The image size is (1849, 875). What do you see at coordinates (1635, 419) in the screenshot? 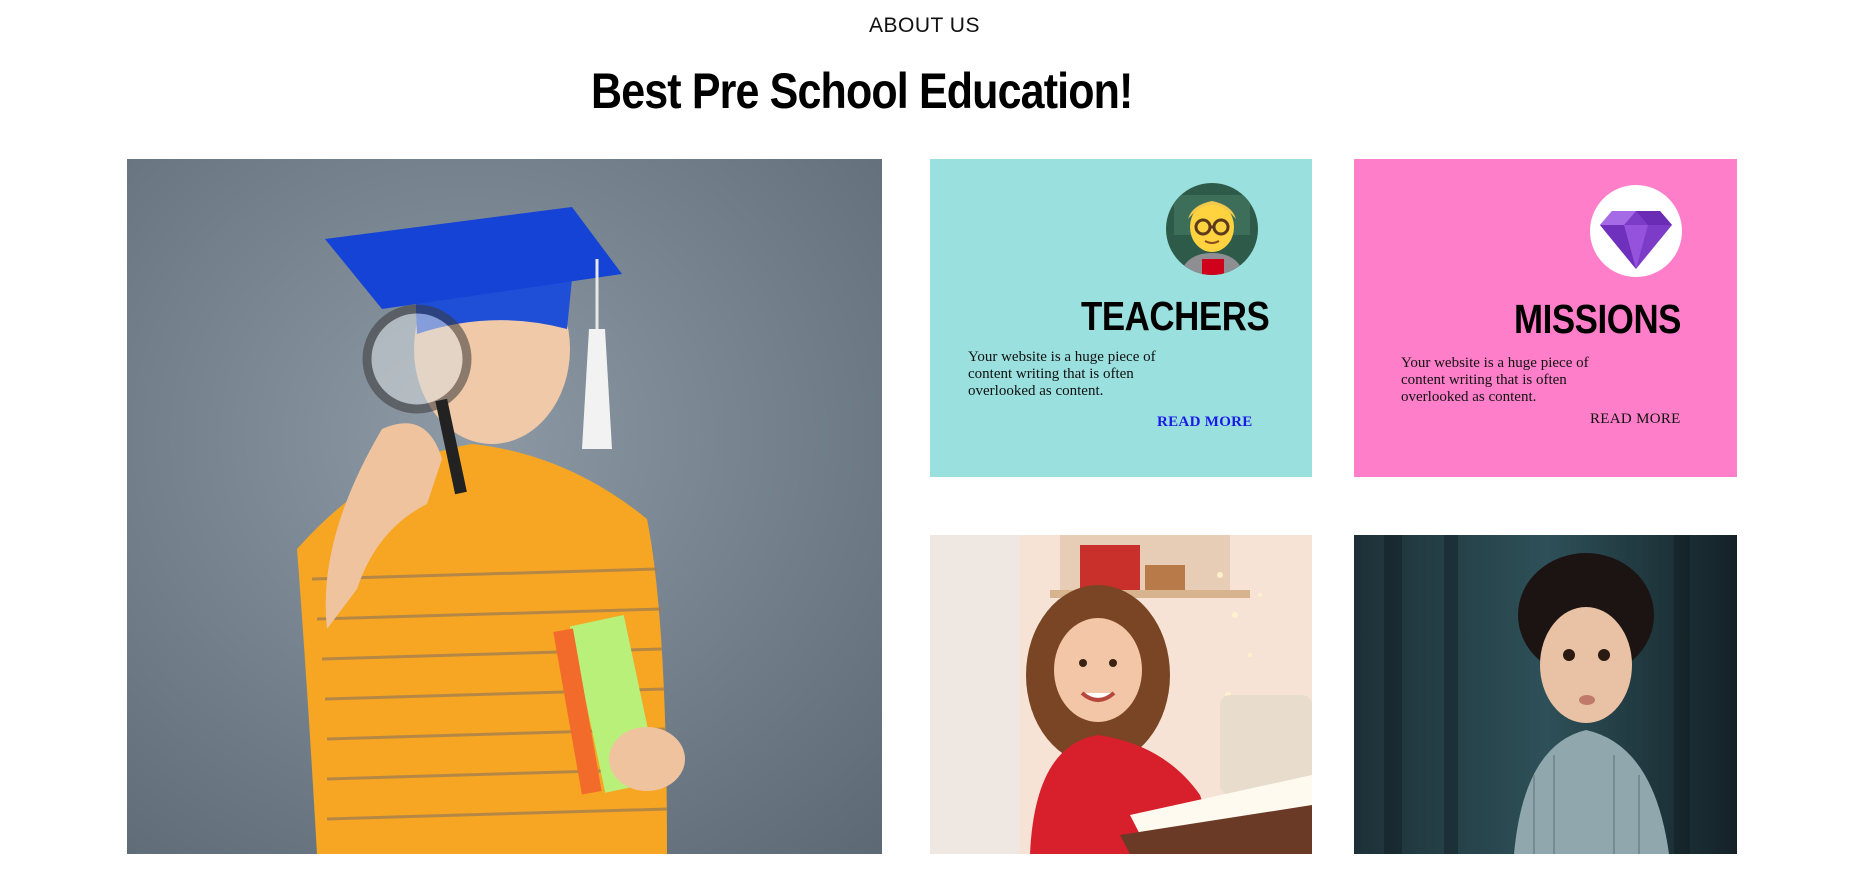
I see `missions-read-more-link: READ MORE` at bounding box center [1635, 419].